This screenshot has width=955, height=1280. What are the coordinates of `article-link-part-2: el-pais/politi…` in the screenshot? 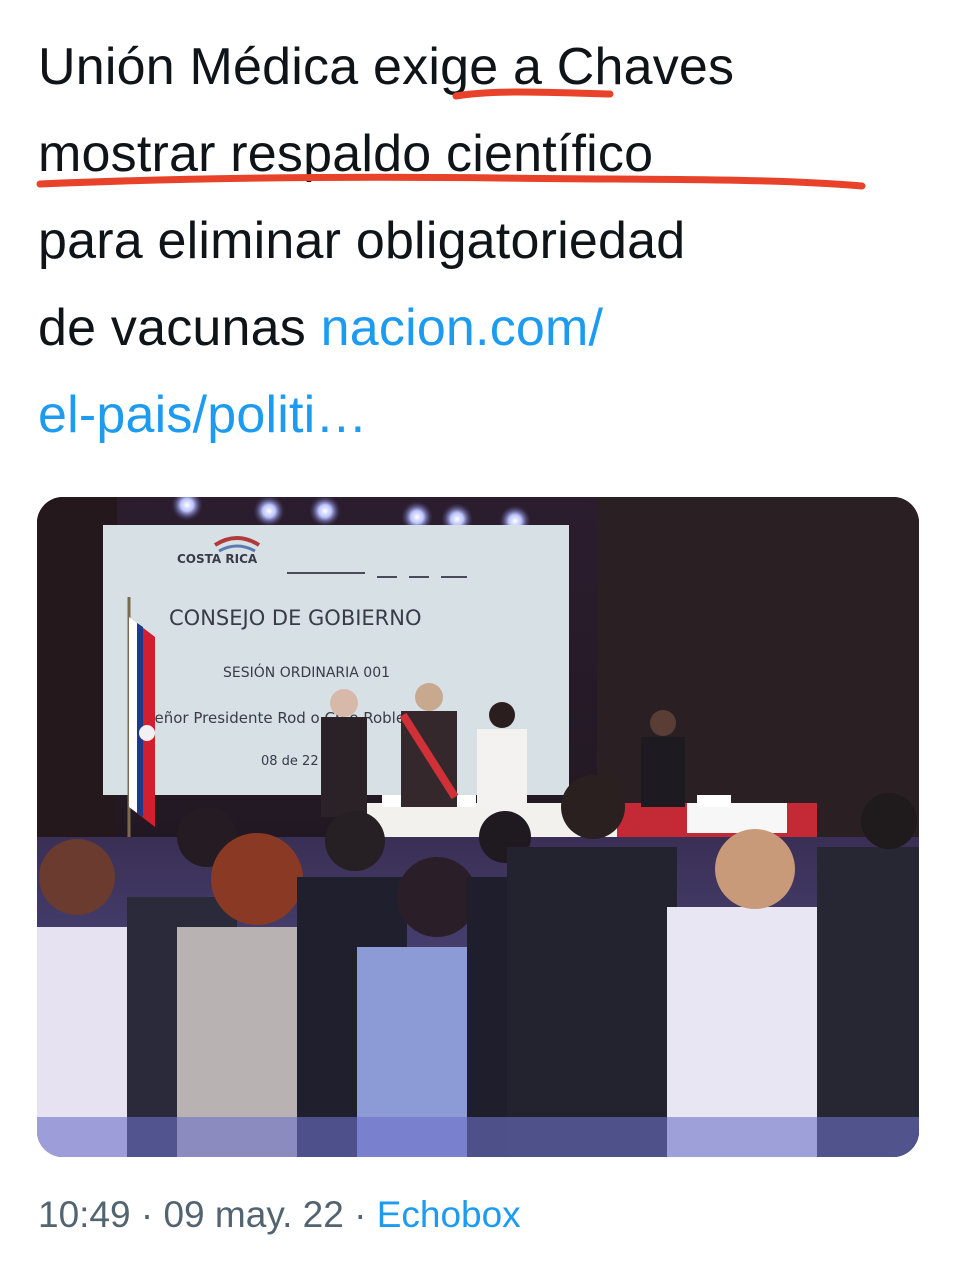 It's located at (203, 415).